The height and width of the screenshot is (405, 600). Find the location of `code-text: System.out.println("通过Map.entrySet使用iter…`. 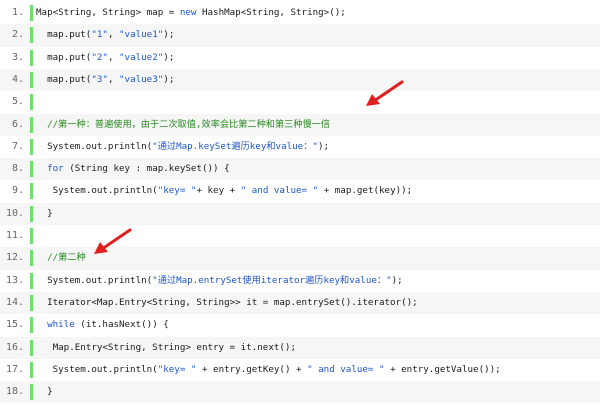

code-text: System.out.println("通过Map.entrySet使用iter… is located at coordinates (219, 281).